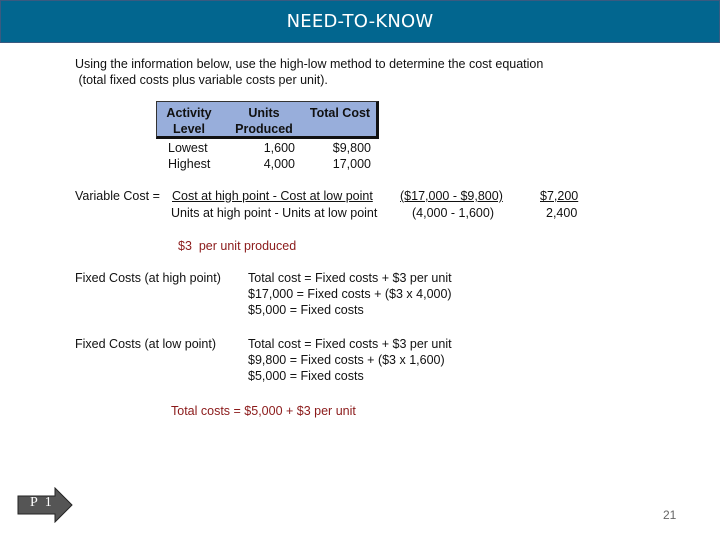 This screenshot has height=540, width=720. What do you see at coordinates (306, 310) in the screenshot?
I see `fixed-costs-high-line: $5,000 = Fixed costs` at bounding box center [306, 310].